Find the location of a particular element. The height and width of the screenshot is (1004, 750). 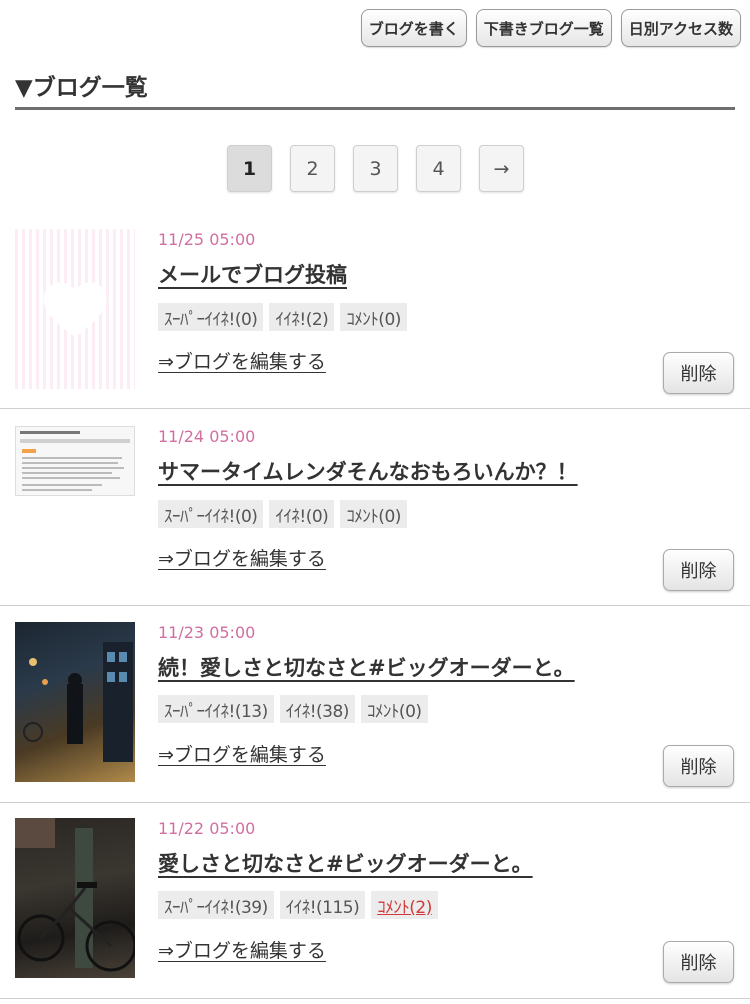

heart-icon is located at coordinates (75, 309).